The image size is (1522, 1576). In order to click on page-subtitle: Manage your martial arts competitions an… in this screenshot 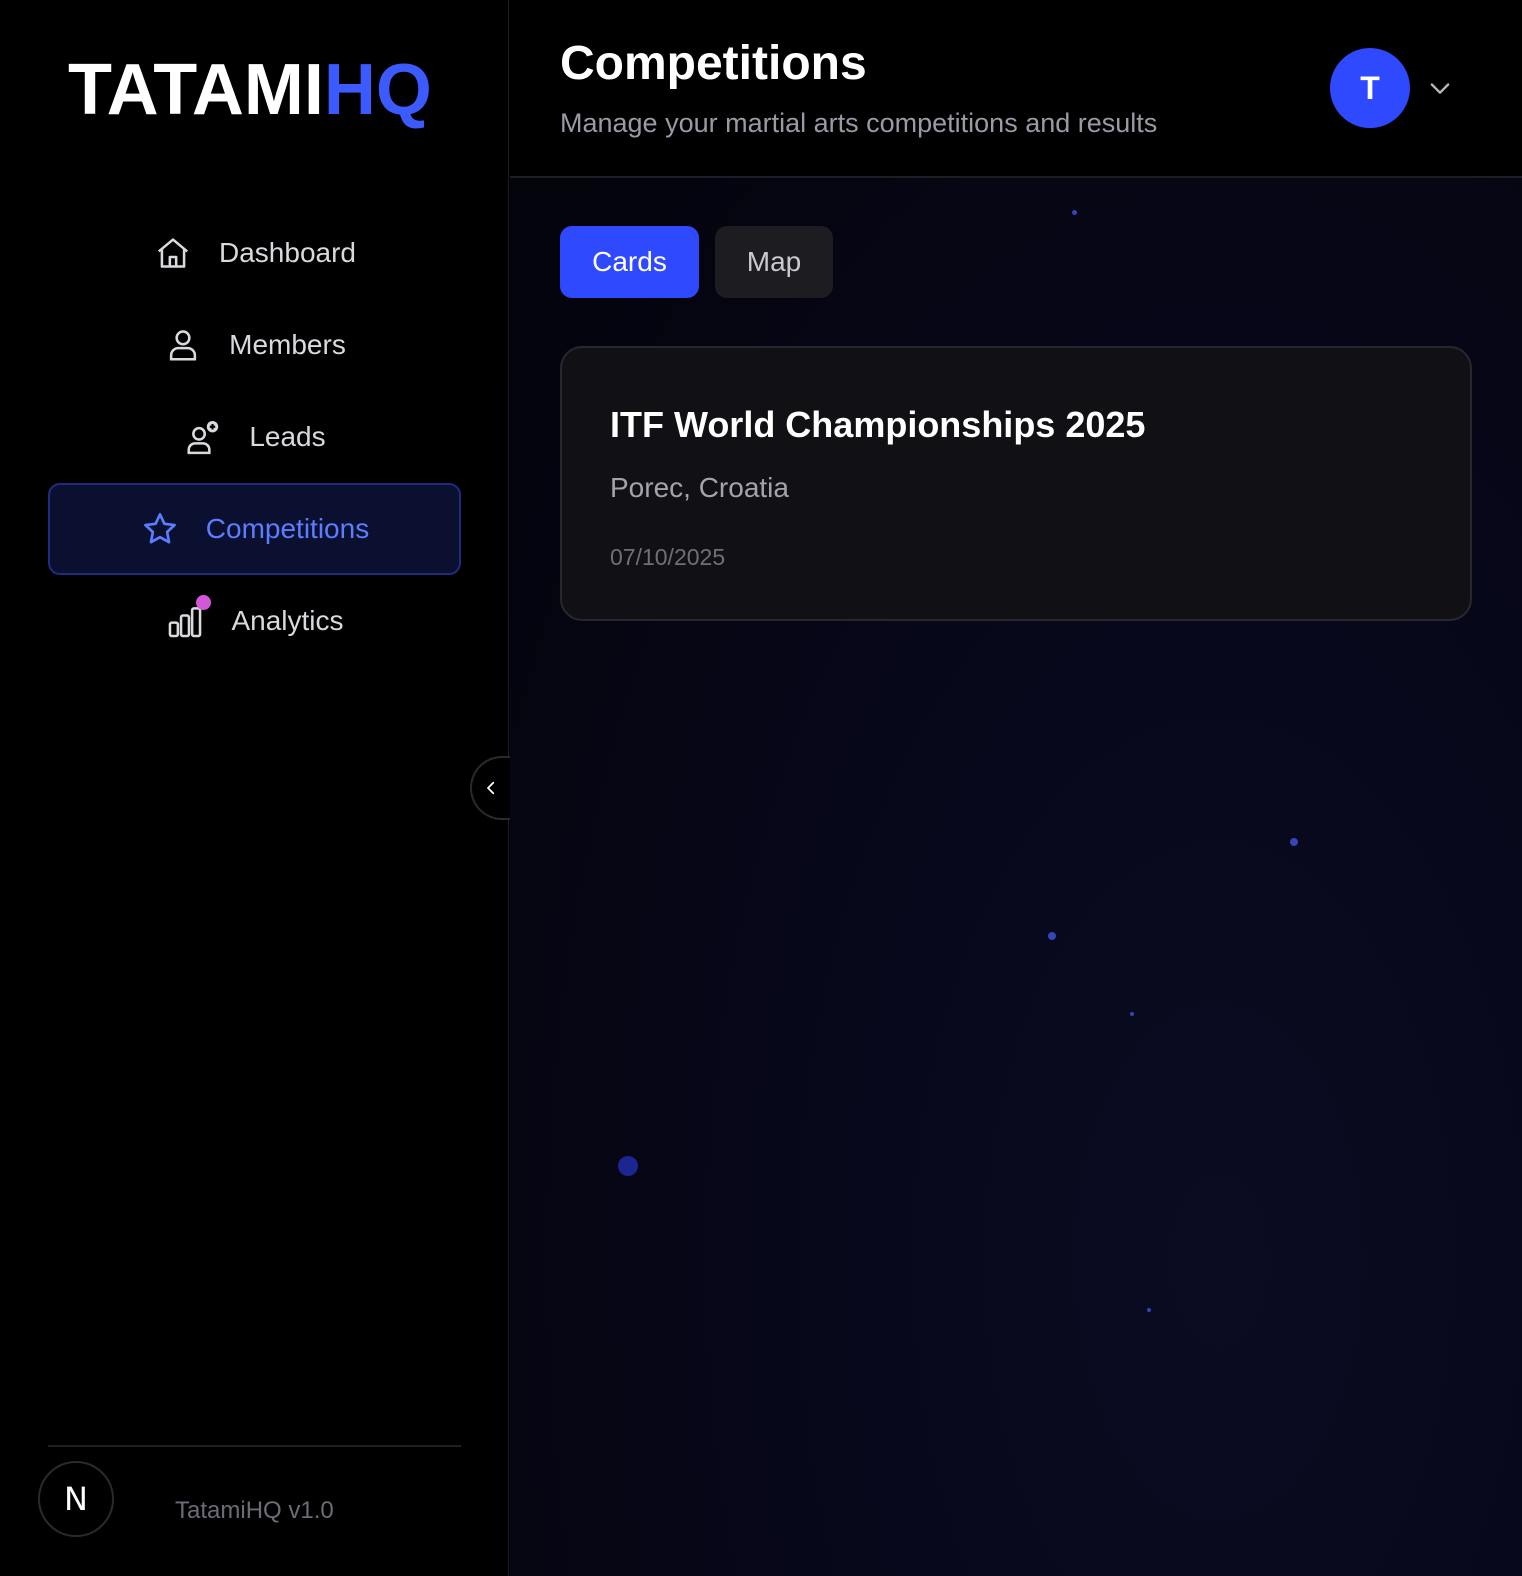, I will do `click(859, 123)`.